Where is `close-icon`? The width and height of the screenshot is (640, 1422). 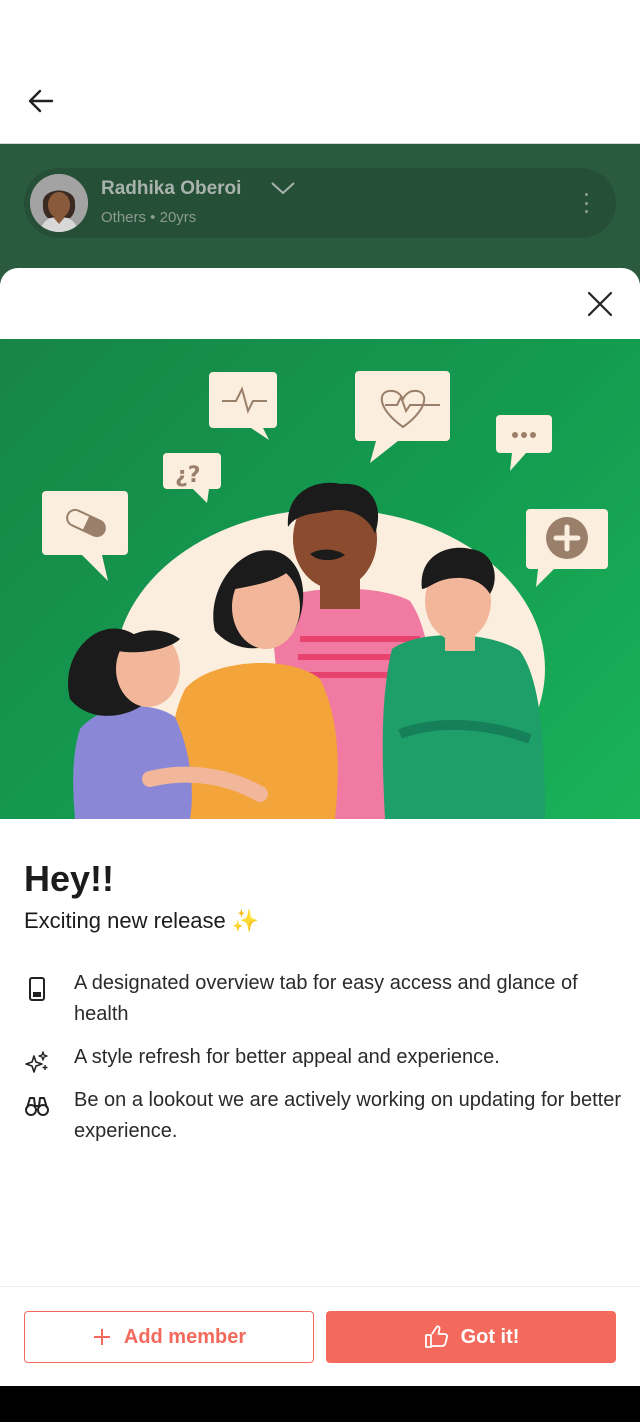
close-icon is located at coordinates (600, 304).